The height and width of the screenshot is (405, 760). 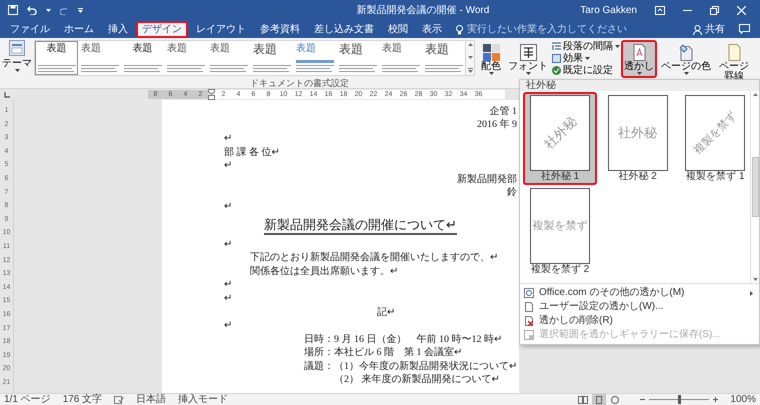 What do you see at coordinates (315, 66) in the screenshot?
I see `text-lines-drawing` at bounding box center [315, 66].